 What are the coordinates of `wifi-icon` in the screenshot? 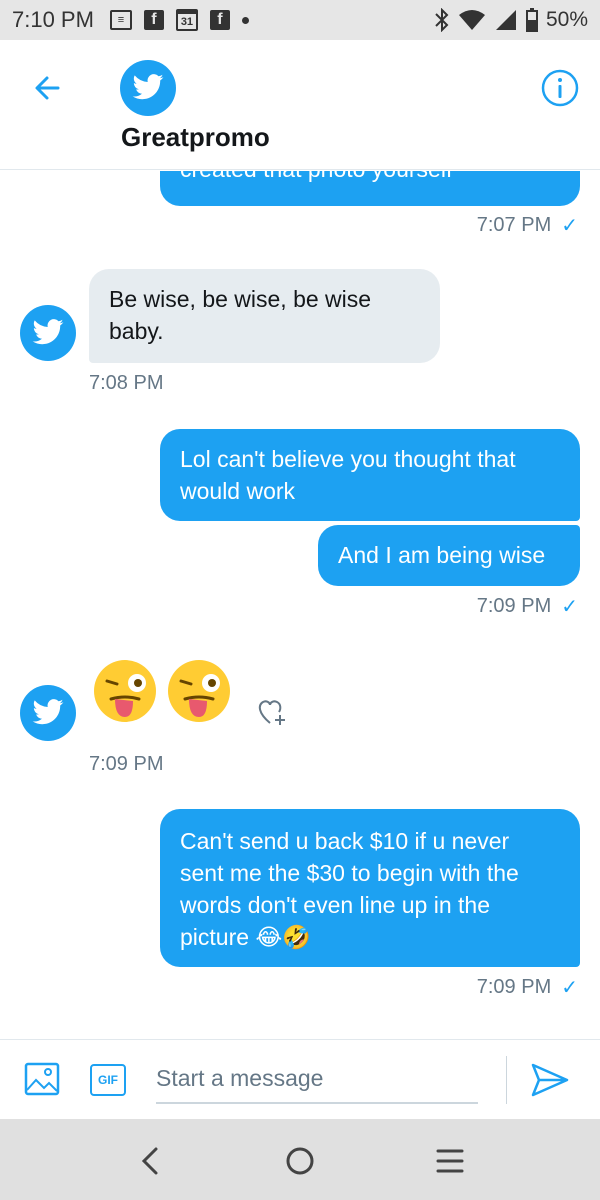 It's located at (471, 20).